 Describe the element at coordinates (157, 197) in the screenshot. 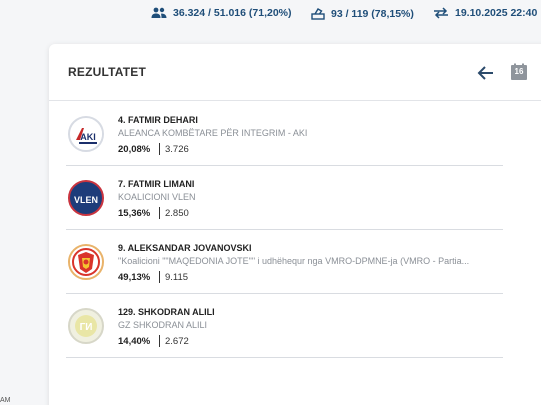

I see `party-name: KOALICIONI VLEN` at that location.